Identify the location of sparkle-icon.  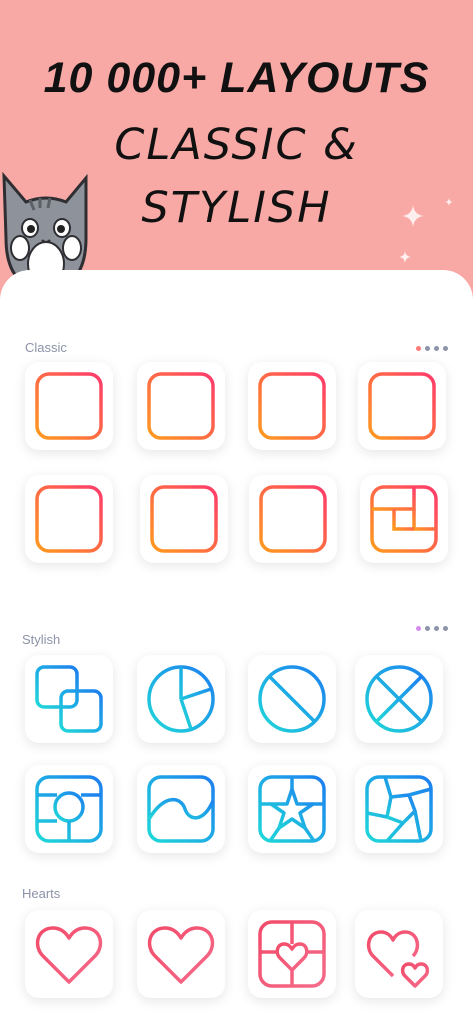
(413, 216).